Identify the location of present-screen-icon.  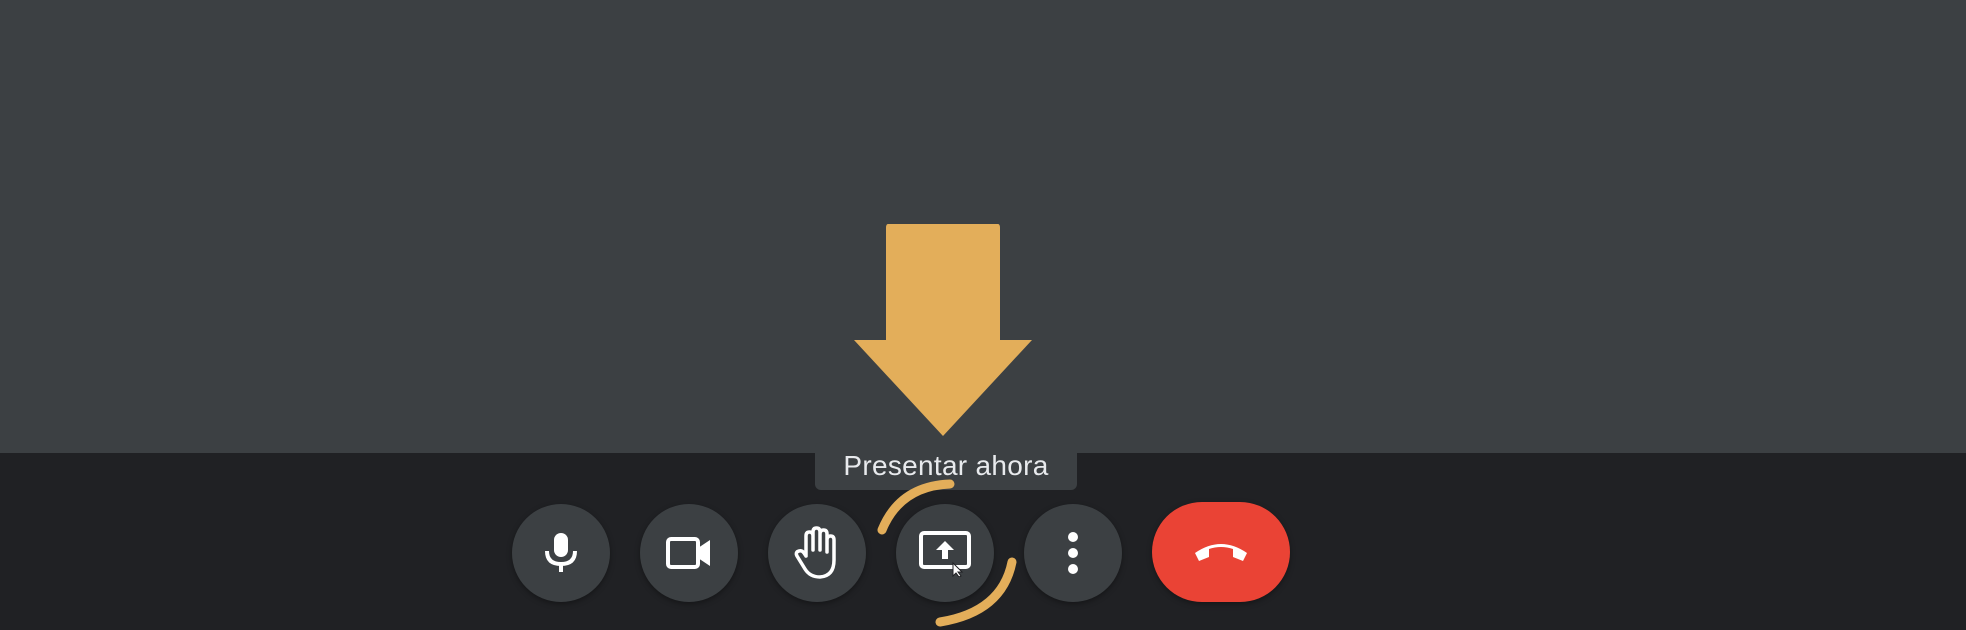
(945, 553).